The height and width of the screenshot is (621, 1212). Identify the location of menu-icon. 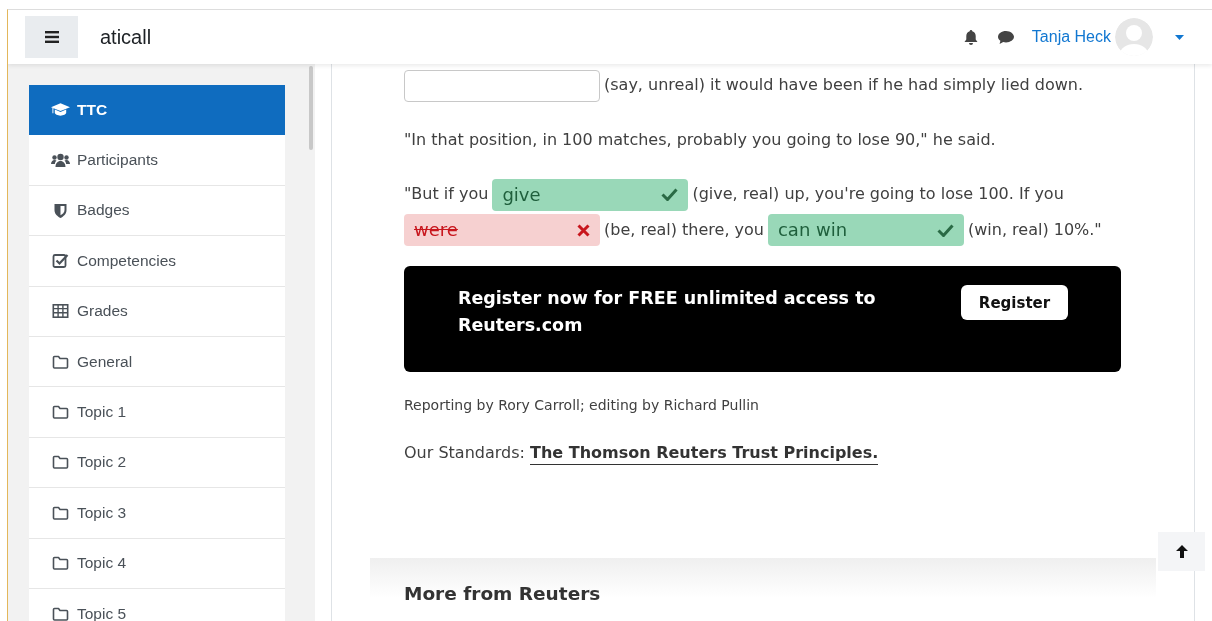
(51, 37).